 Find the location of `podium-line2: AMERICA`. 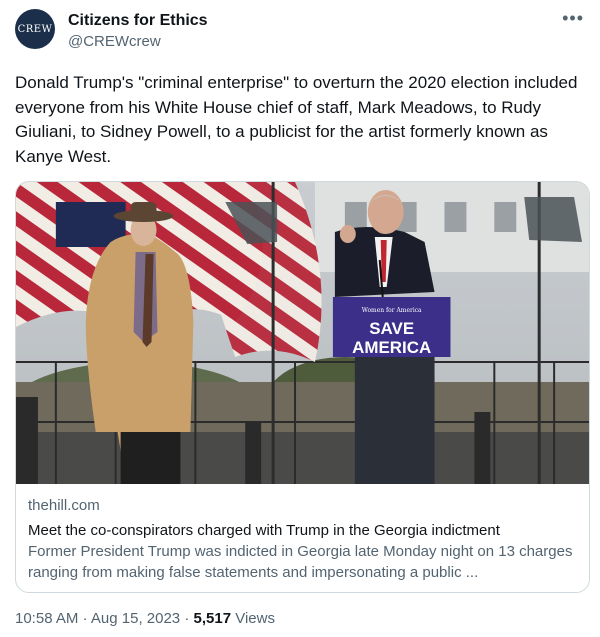

podium-line2: AMERICA is located at coordinates (391, 347).